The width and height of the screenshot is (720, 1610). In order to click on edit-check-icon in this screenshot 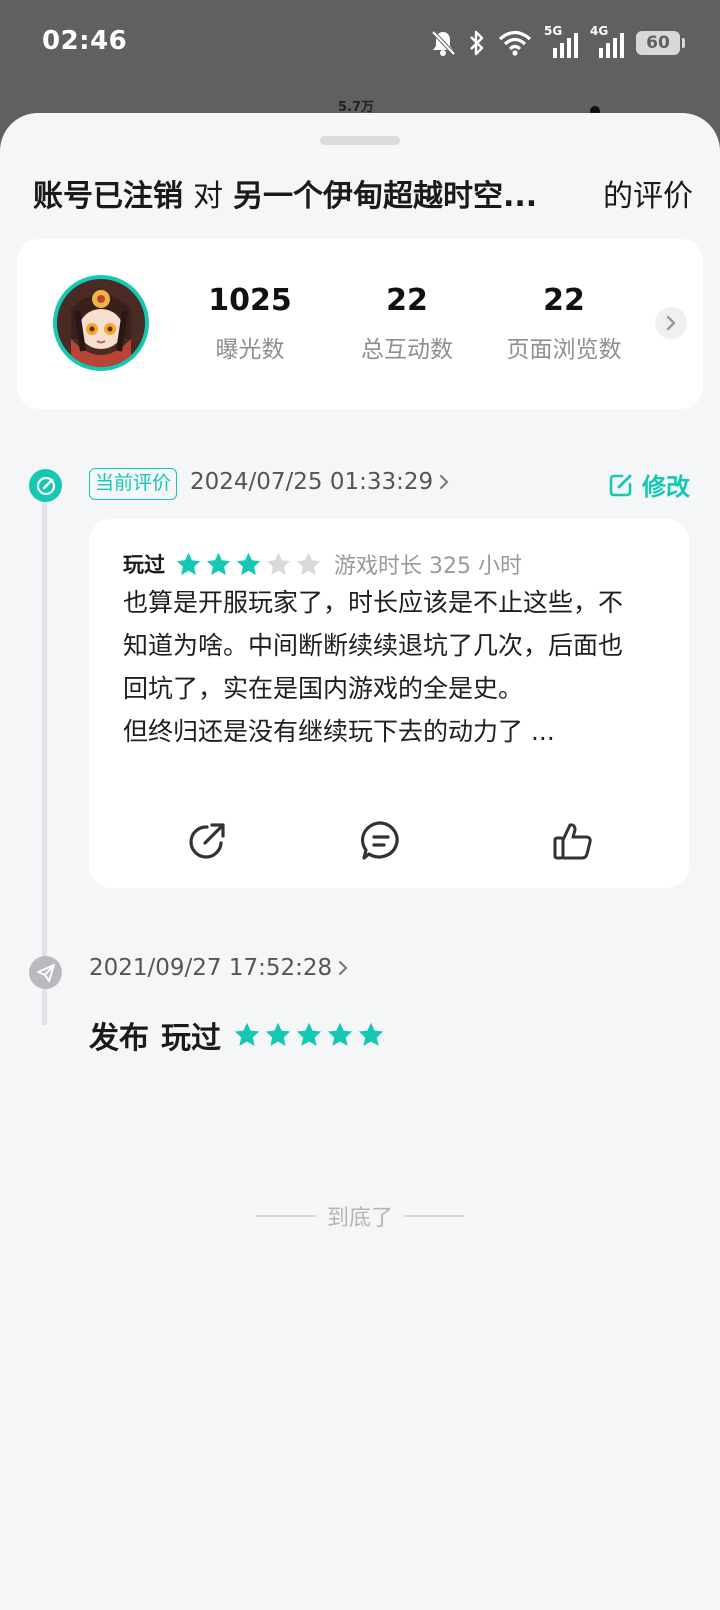, I will do `click(45, 485)`.